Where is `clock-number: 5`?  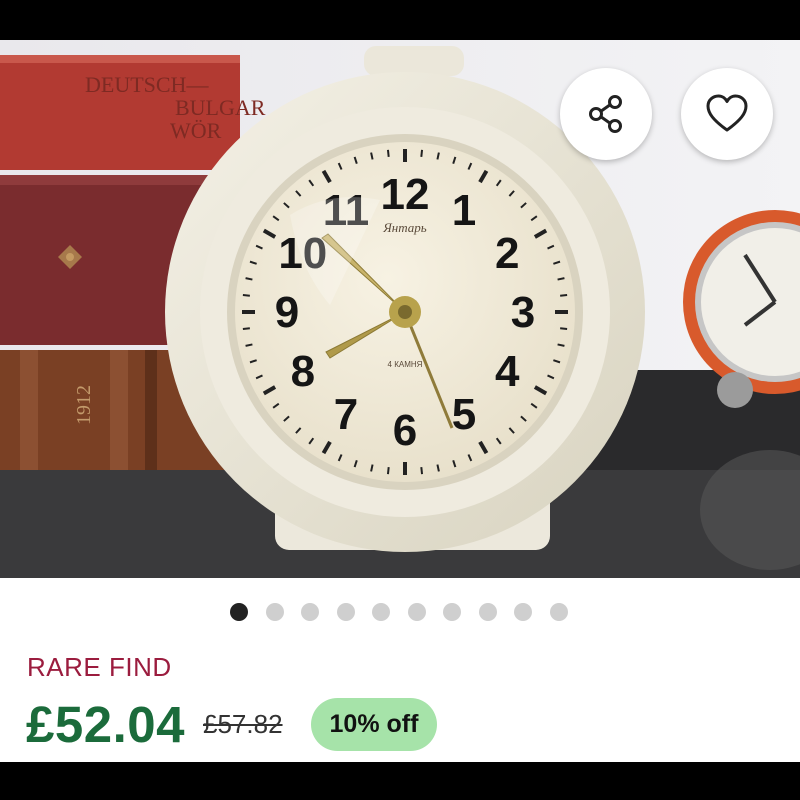
clock-number: 5 is located at coordinates (464, 414).